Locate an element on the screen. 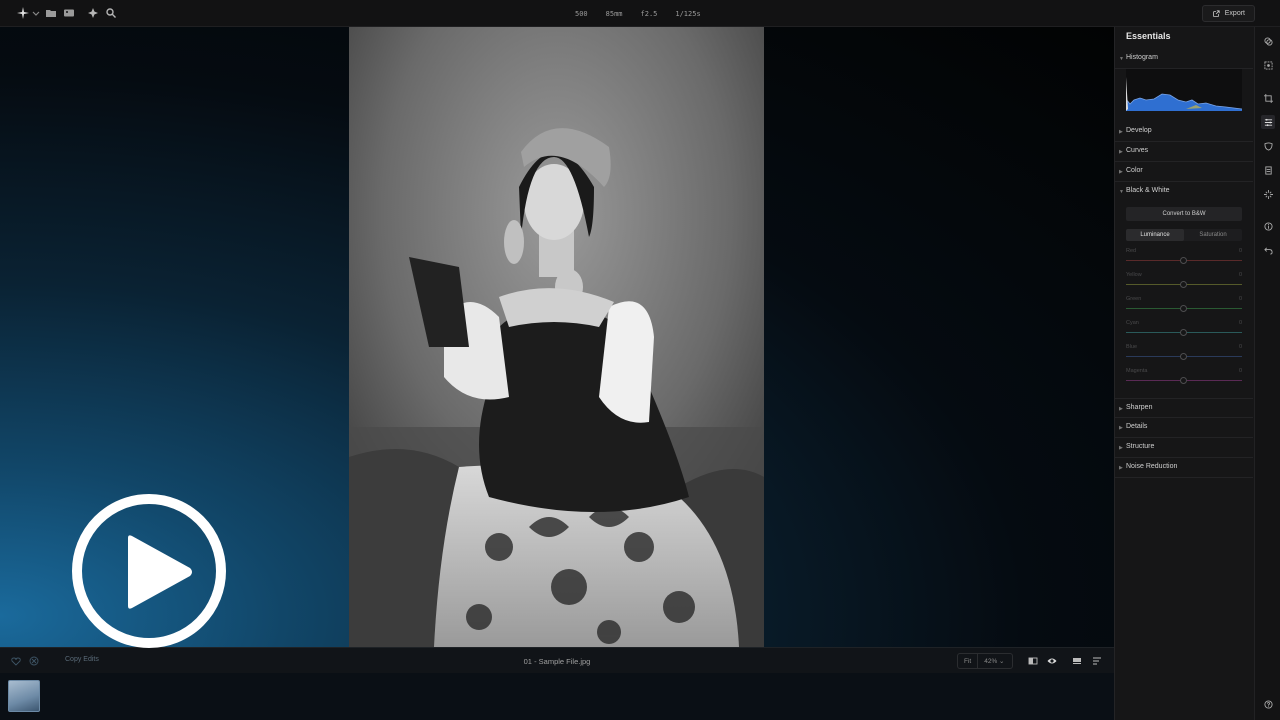  tab-luminance: Luminance is located at coordinates (1155, 235).